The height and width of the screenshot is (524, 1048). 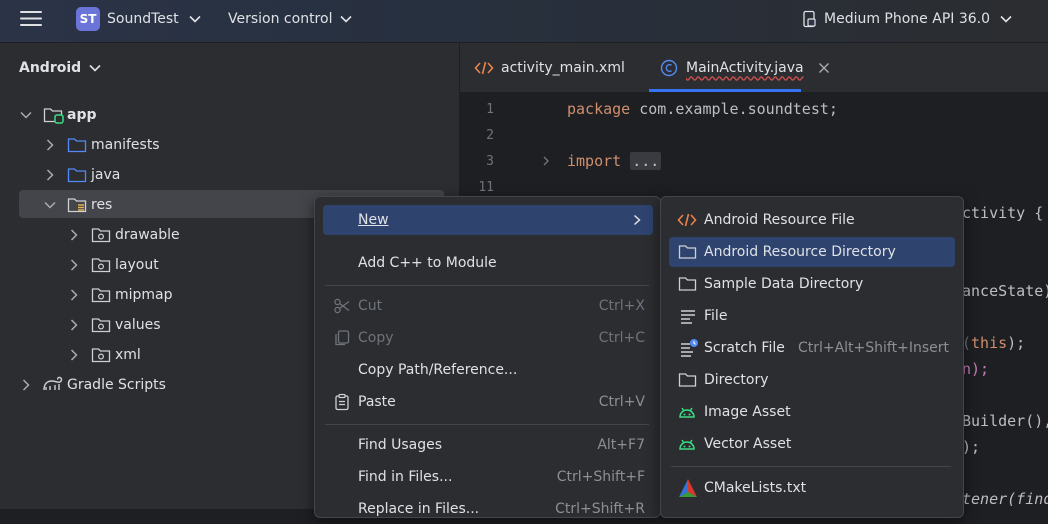 What do you see at coordinates (488, 338) in the screenshot?
I see `menu-item-copy: Copy Ctrl+C` at bounding box center [488, 338].